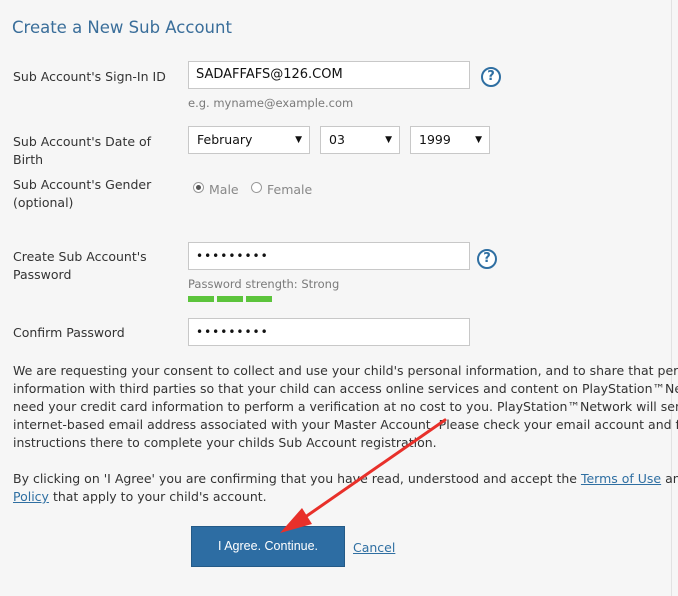 The width and height of the screenshot is (678, 596). I want to click on password-help-icon: ?, so click(487, 259).